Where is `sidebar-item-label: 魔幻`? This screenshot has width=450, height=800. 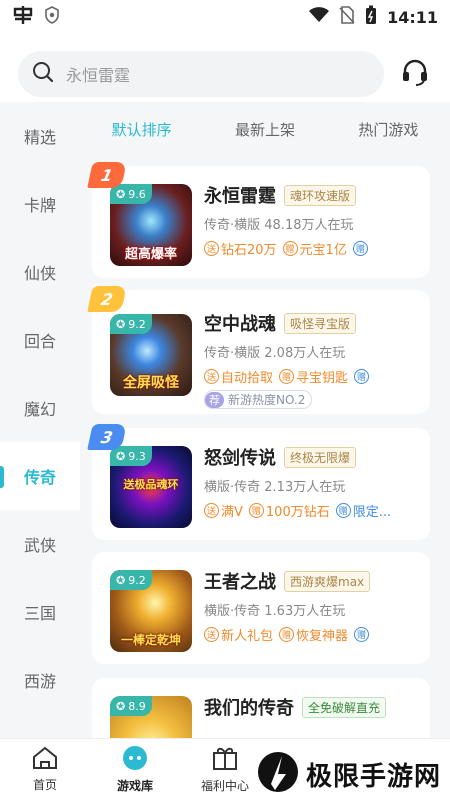 sidebar-item-label: 魔幻 is located at coordinates (39, 409).